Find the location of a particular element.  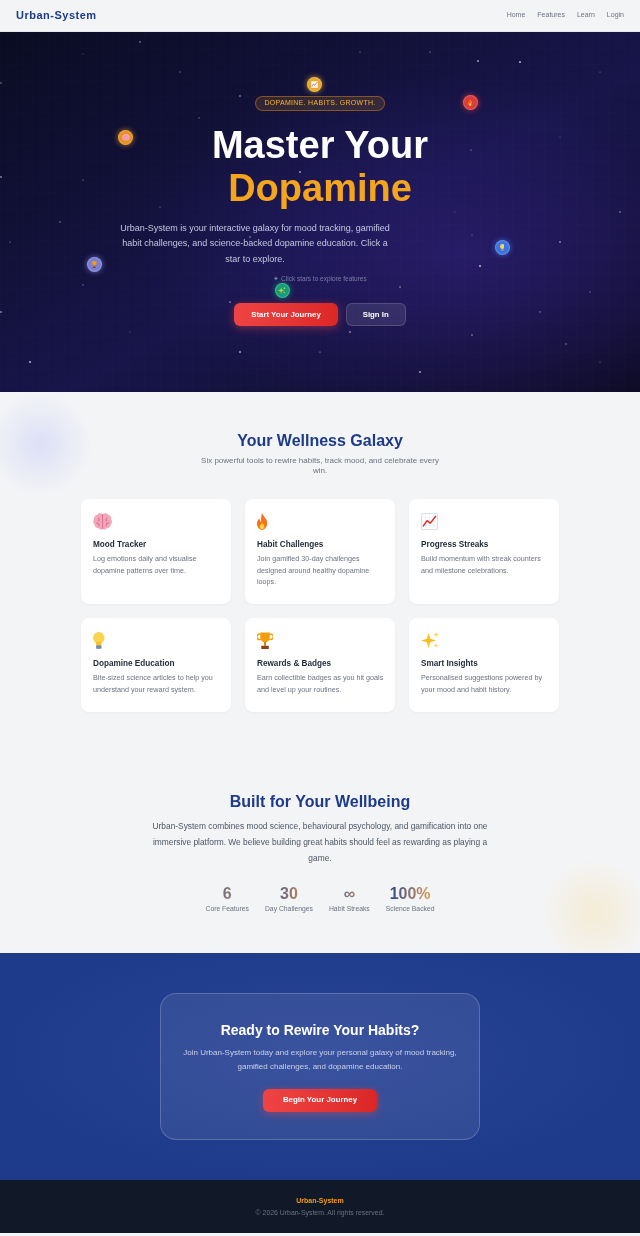

card-title: Rewards & Badges is located at coordinates (295, 664).